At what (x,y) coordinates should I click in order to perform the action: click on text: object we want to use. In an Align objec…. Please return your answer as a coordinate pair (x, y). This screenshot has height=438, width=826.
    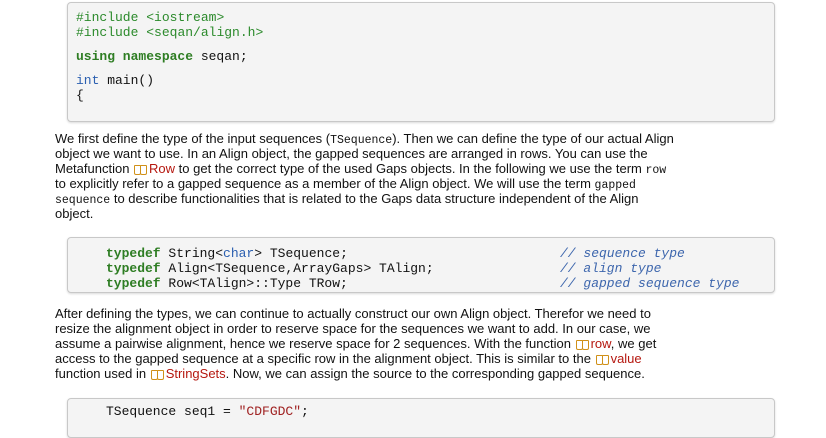
    Looking at the image, I should click on (351, 153).